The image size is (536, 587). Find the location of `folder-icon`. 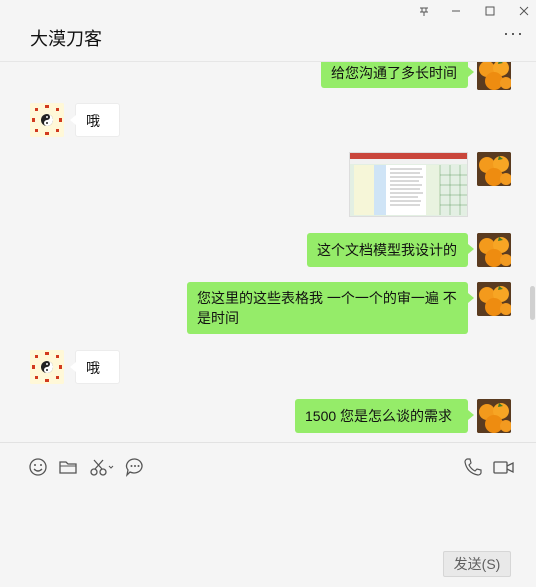

folder-icon is located at coordinates (68, 467).